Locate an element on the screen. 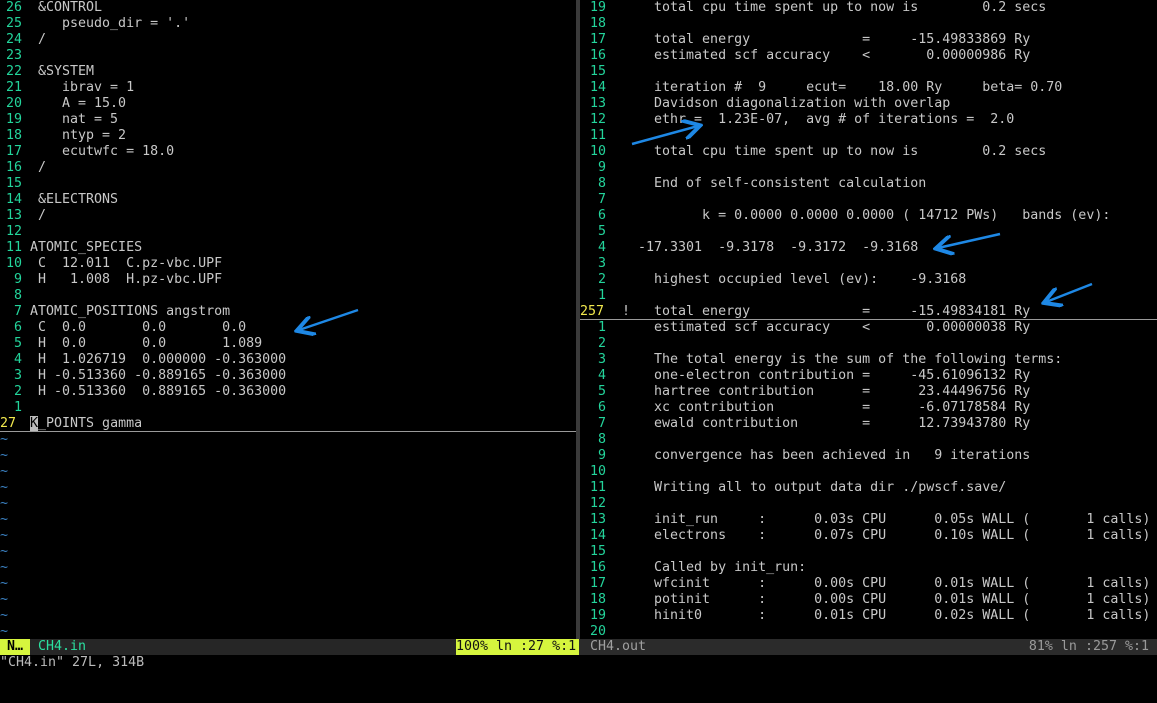  line-text: Called by init_run: is located at coordinates (714, 568).